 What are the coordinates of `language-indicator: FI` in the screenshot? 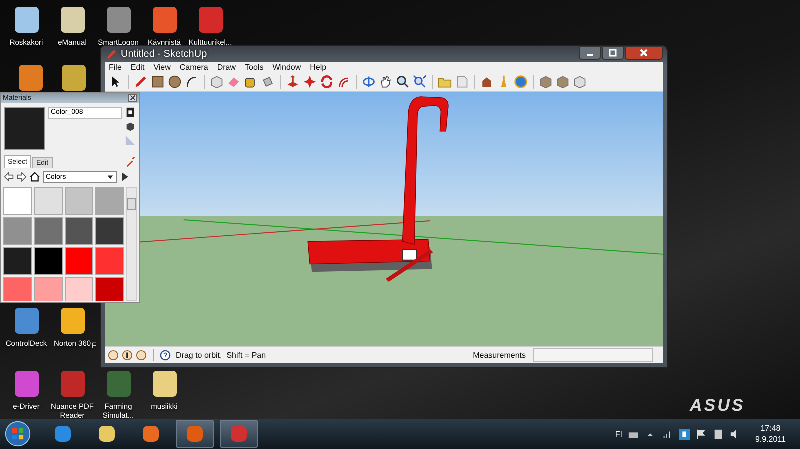 It's located at (618, 434).